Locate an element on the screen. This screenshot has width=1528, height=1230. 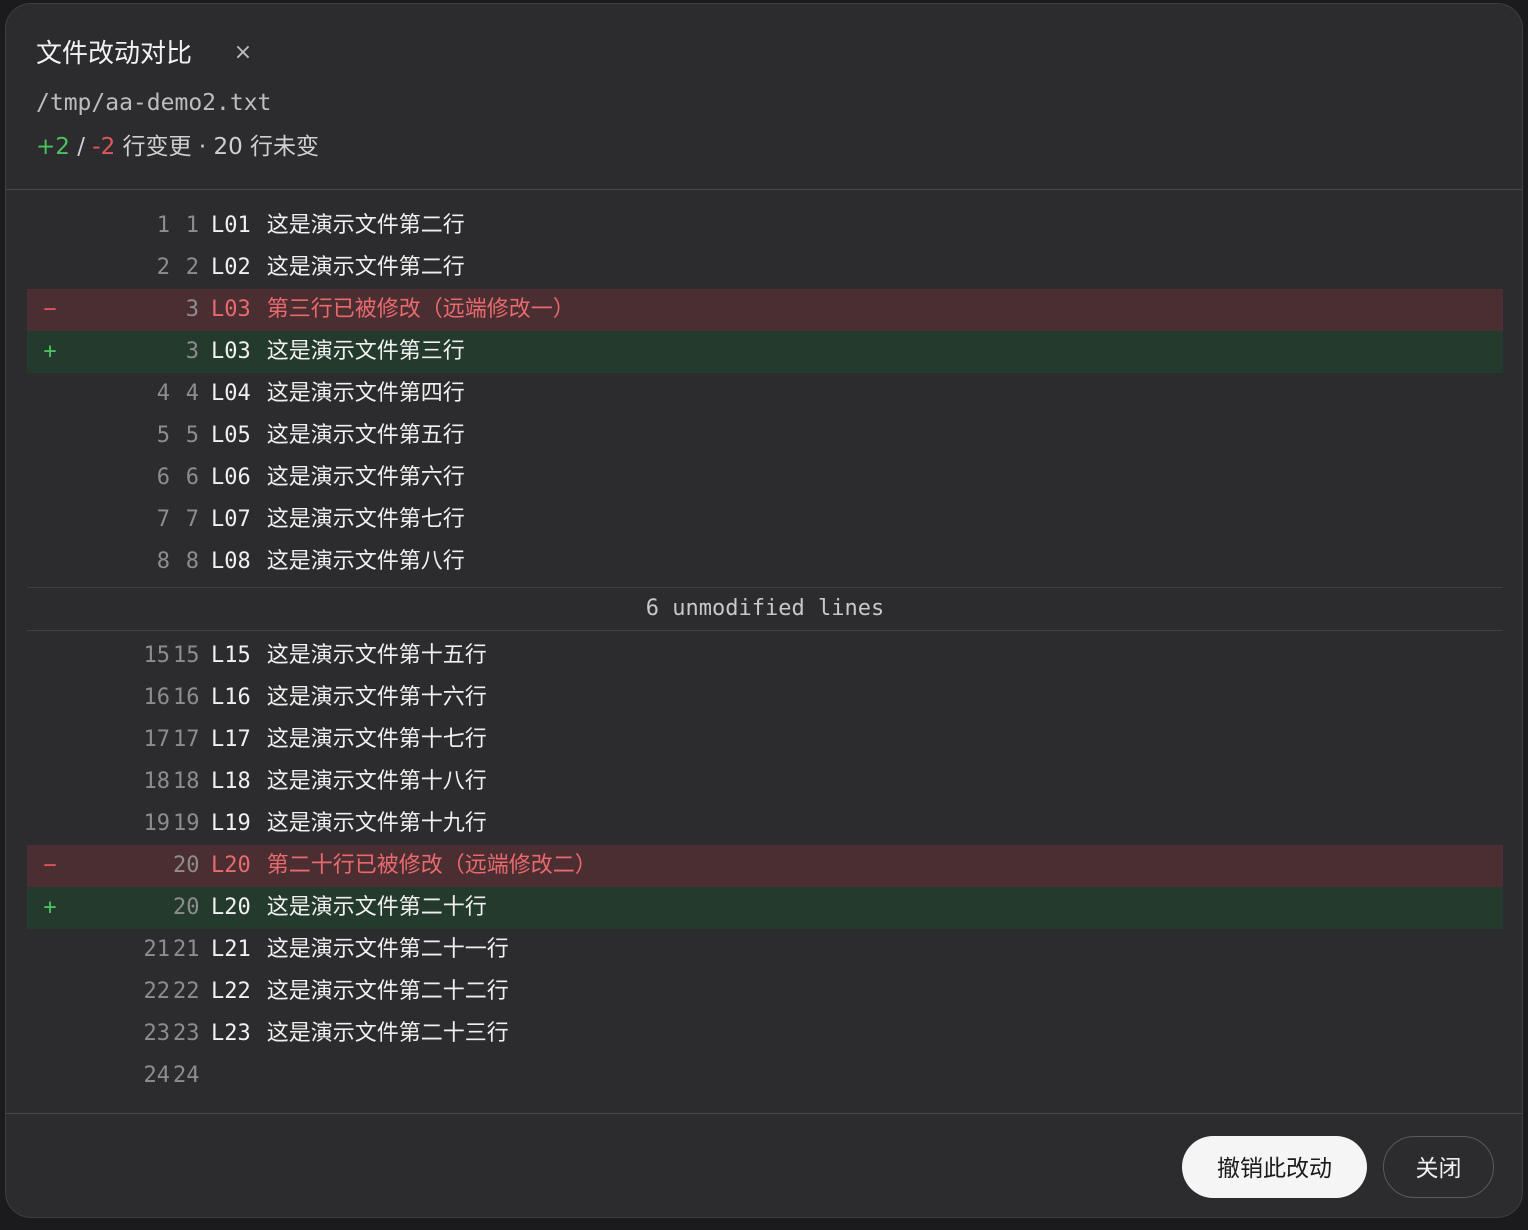
line-key: L17 is located at coordinates (231, 739).